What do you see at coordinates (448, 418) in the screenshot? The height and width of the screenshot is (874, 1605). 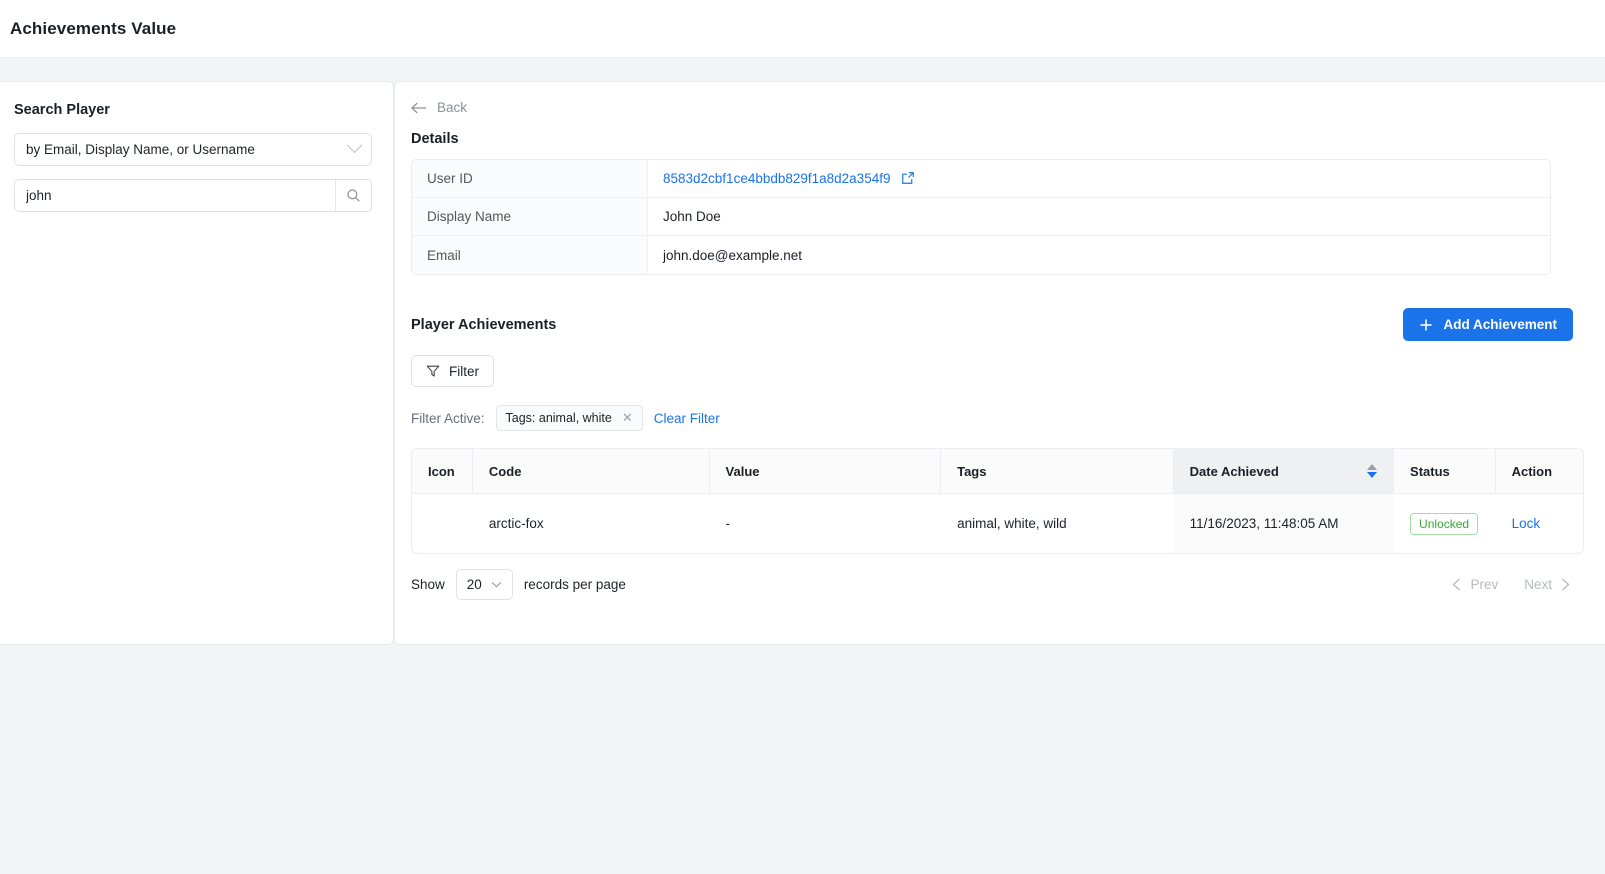 I see `filter-active-label: Filter Active:` at bounding box center [448, 418].